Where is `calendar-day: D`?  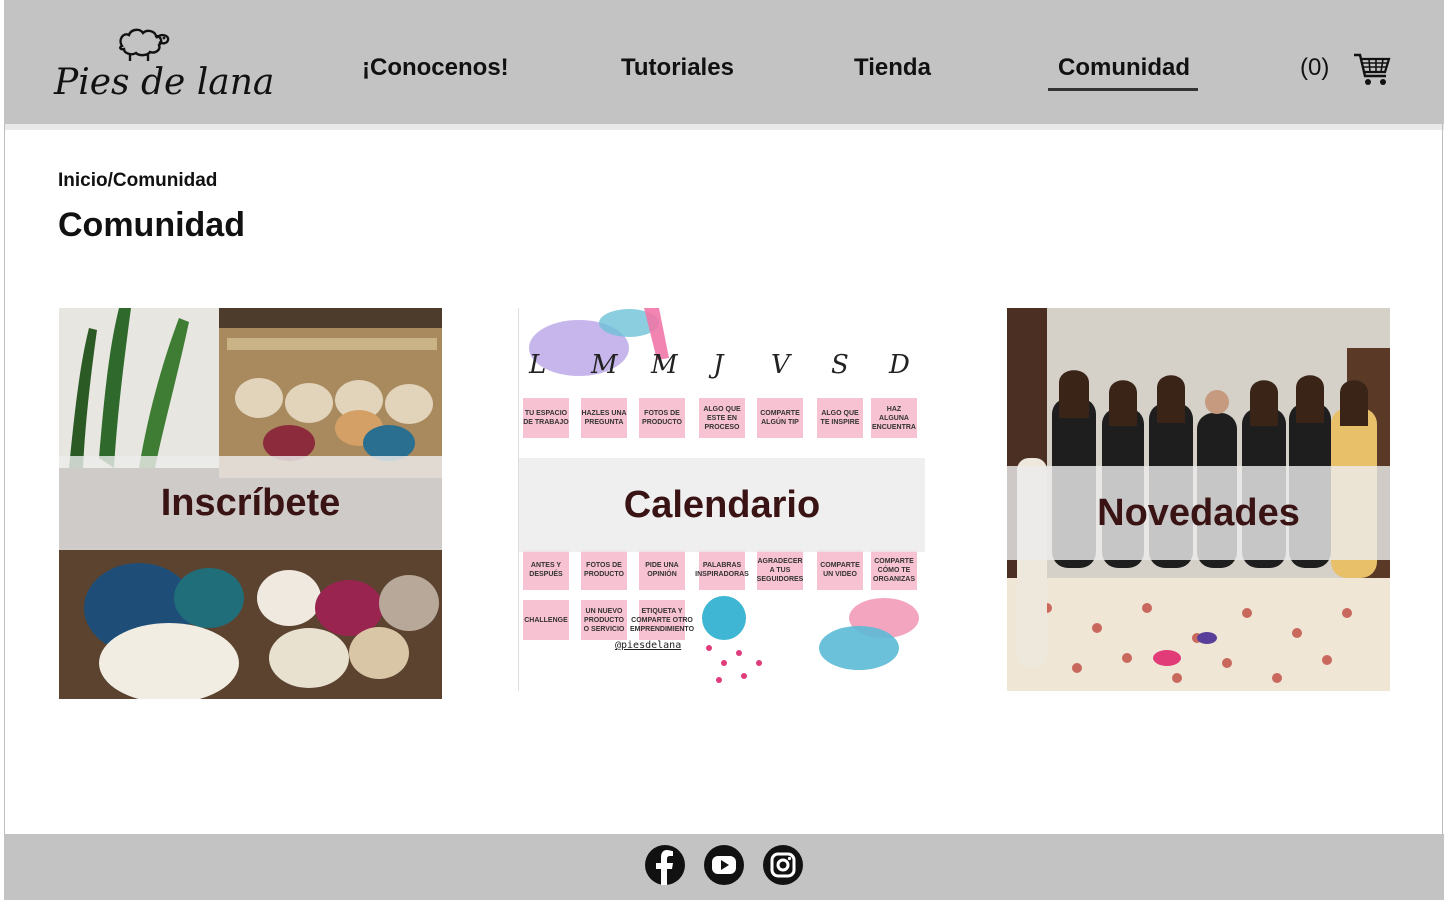 calendar-day: D is located at coordinates (899, 365).